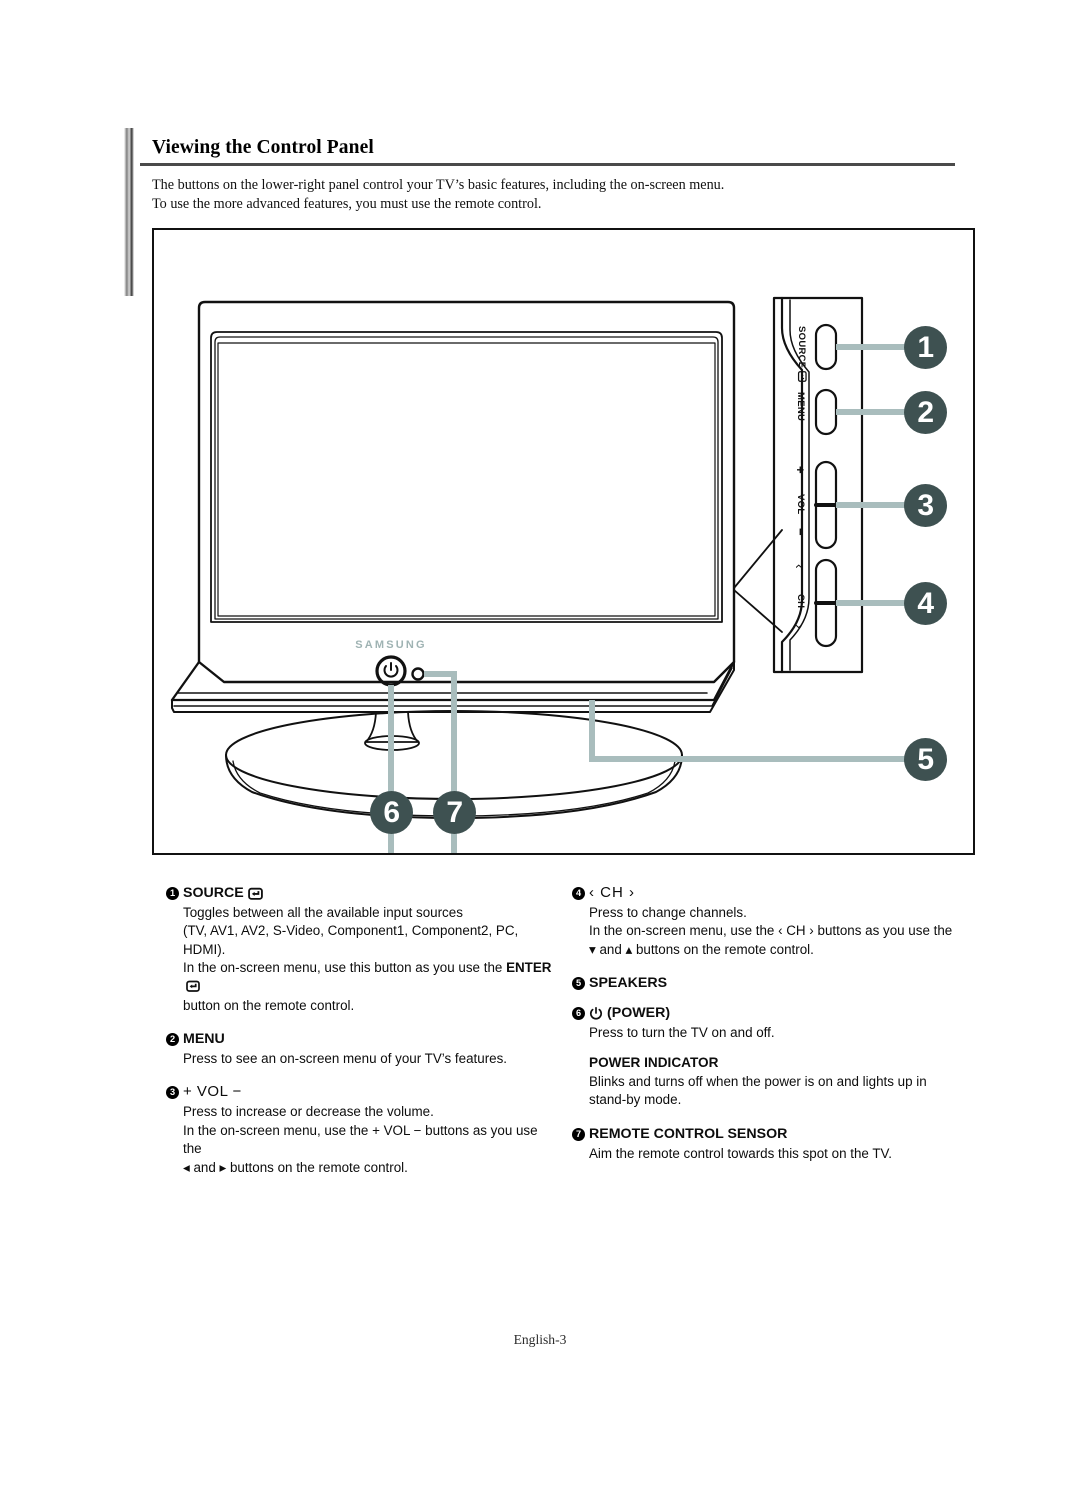  I want to click on source-label: SOURCE, so click(213, 893).